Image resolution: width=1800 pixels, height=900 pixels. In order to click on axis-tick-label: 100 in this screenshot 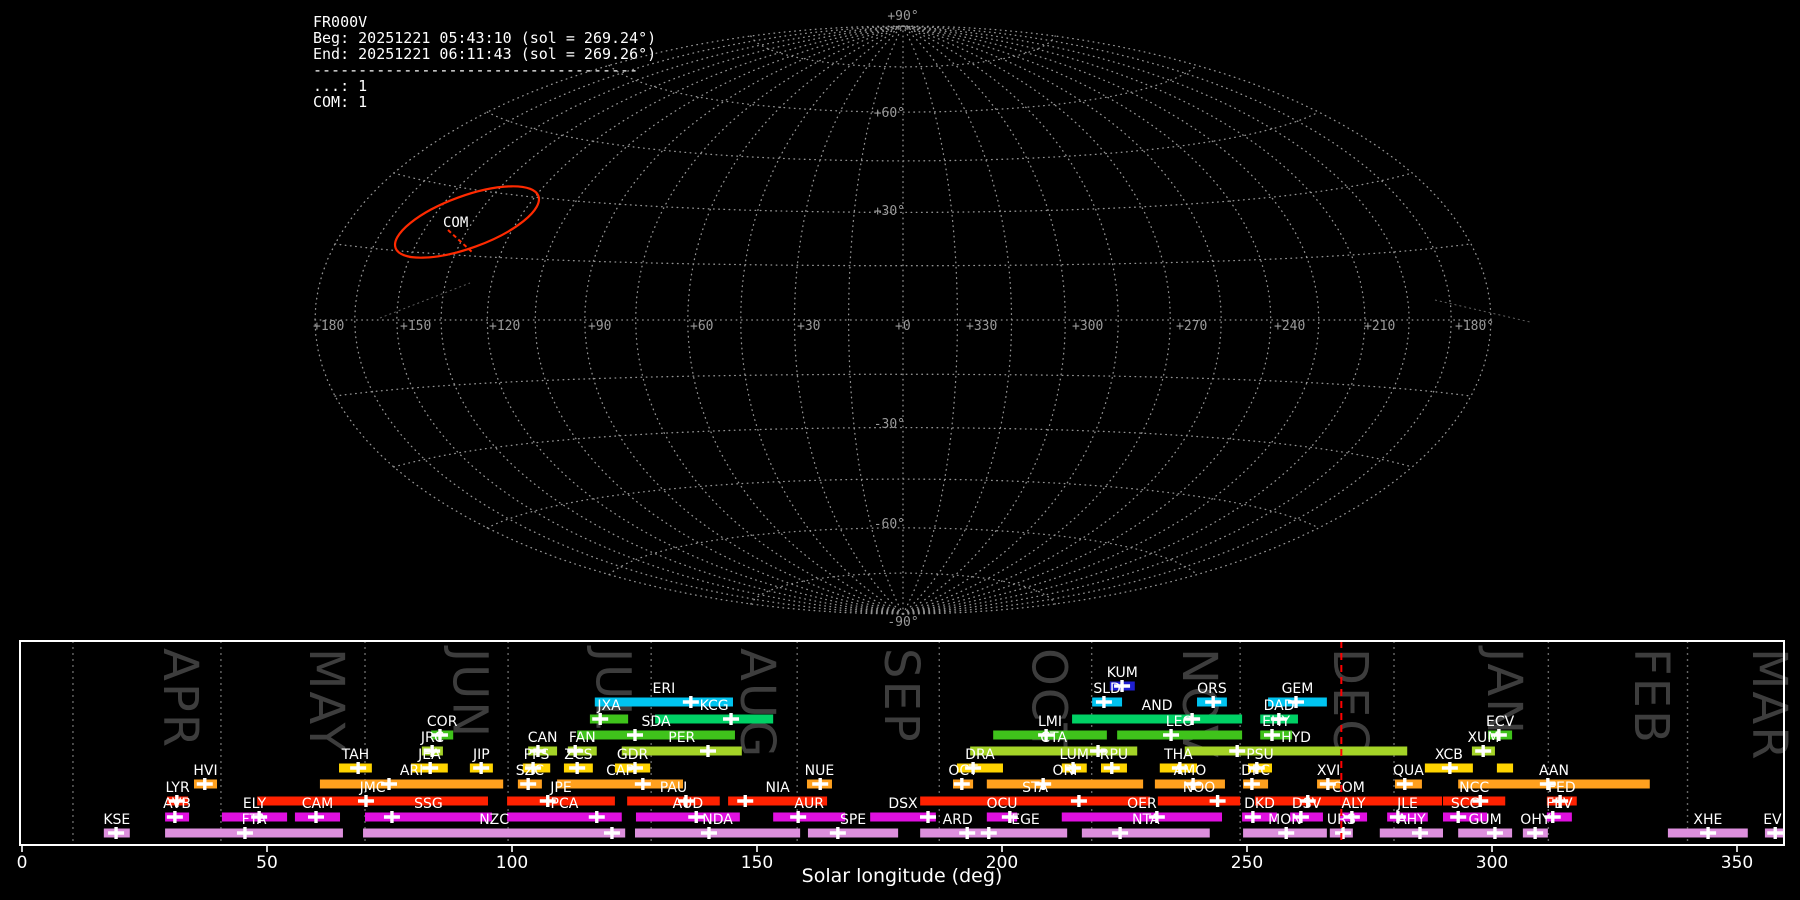, I will do `click(512, 863)`.